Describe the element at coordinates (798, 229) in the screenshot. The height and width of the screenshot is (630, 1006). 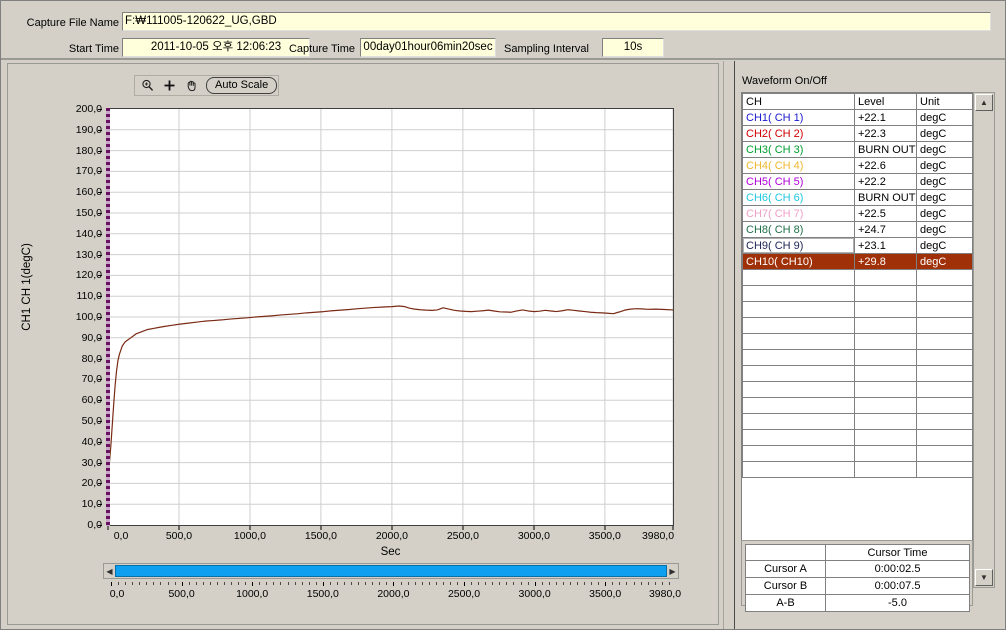
I see `channel-name-cell: CH8( CH 8)` at that location.